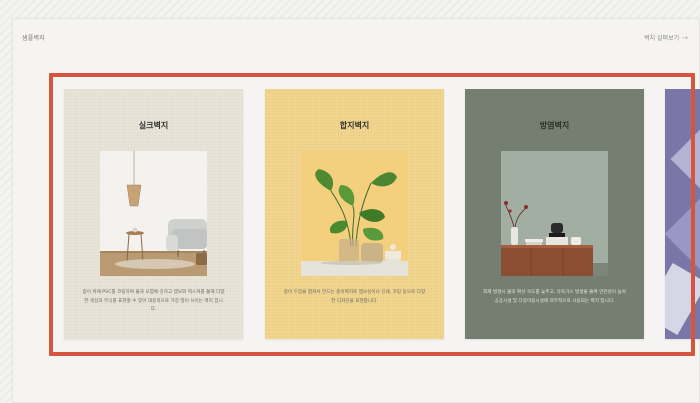 The width and height of the screenshot is (700, 403). I want to click on section-title: 샘플벽지, so click(33, 38).